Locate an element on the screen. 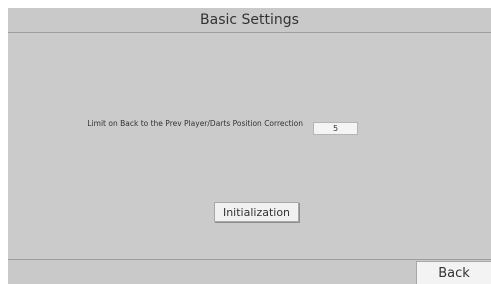  initialization-button: Initialization is located at coordinates (256, 212).